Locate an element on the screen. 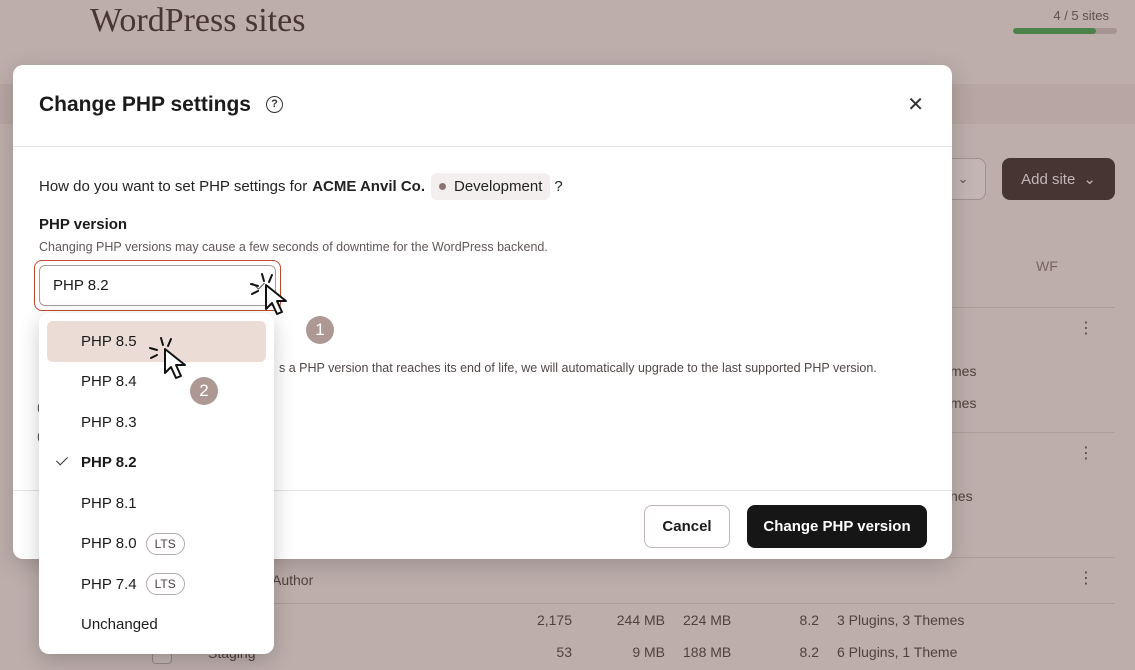 The image size is (1135, 670). dropdown-option-label: PHP 8.1 is located at coordinates (109, 503).